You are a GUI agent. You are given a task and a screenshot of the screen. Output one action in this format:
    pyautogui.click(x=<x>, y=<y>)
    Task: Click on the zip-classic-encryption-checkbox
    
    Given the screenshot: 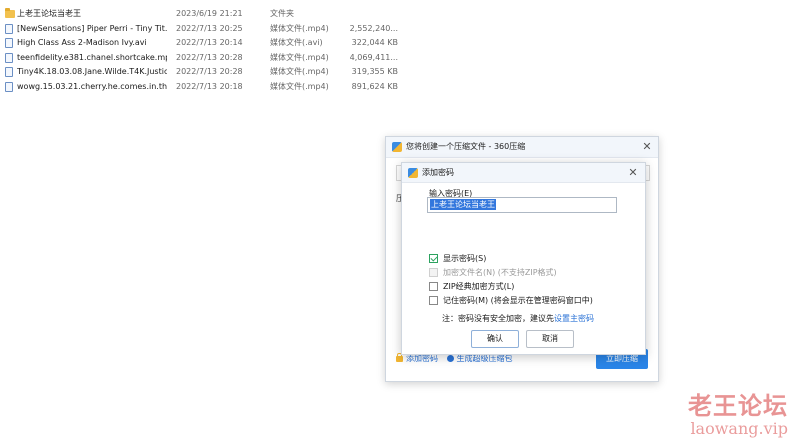 What is the action you would take?
    pyautogui.click(x=433, y=286)
    